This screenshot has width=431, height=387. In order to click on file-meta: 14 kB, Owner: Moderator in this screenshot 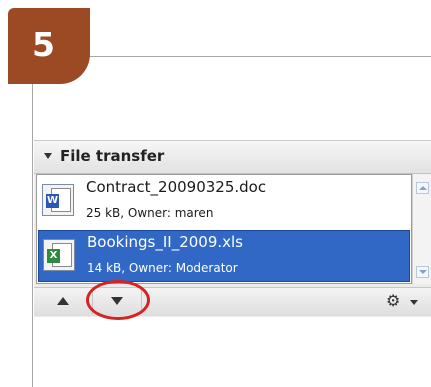, I will do `click(162, 268)`.